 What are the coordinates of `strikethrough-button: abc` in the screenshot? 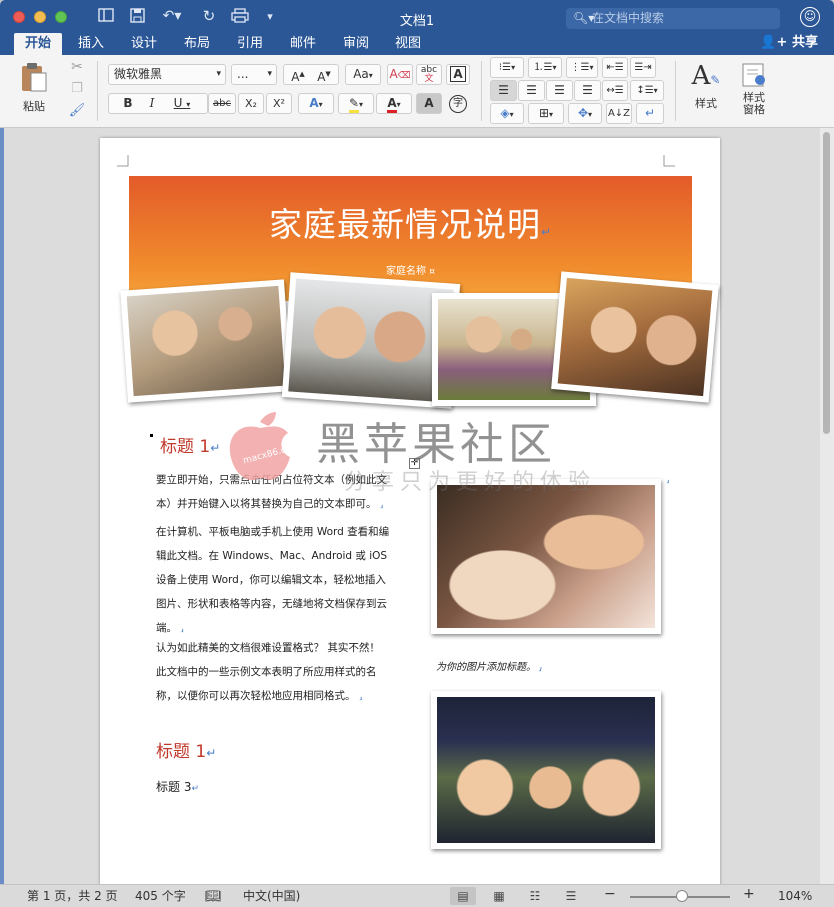 It's located at (222, 103).